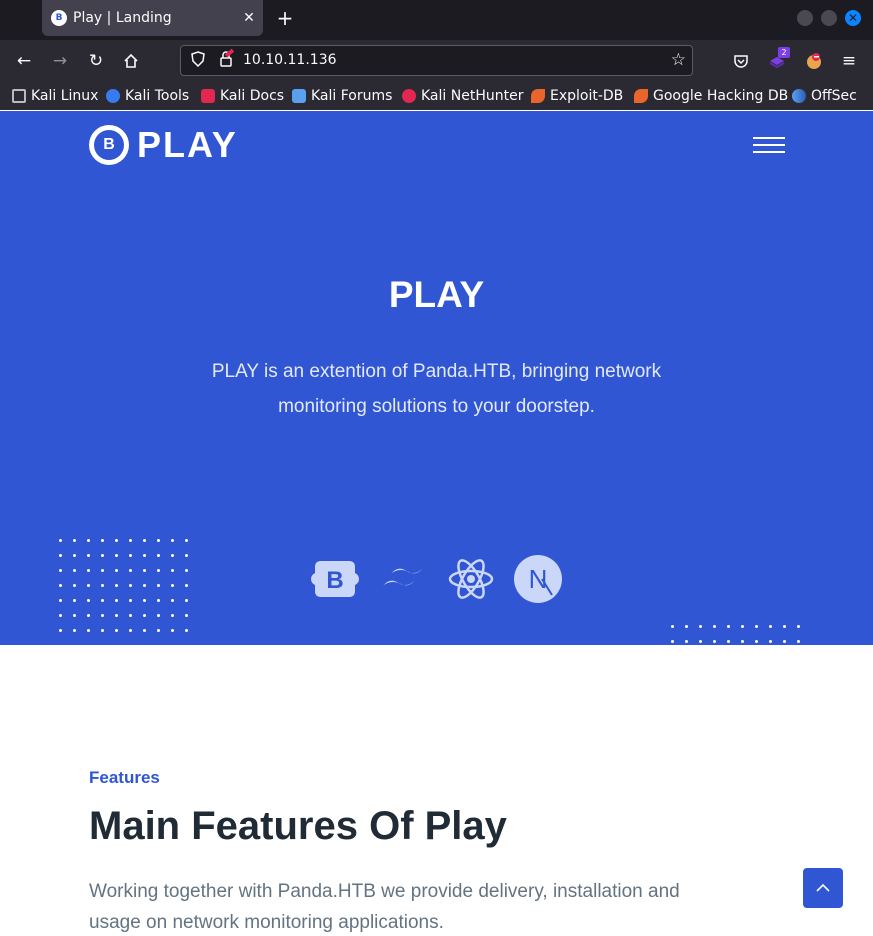 This screenshot has height=936, width=873. What do you see at coordinates (784, 52) in the screenshot?
I see `extension-badge: 2` at bounding box center [784, 52].